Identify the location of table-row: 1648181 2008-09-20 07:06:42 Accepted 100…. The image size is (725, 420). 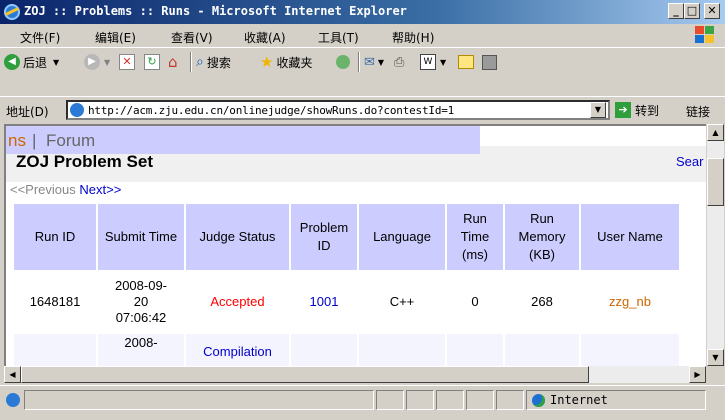
(346, 302).